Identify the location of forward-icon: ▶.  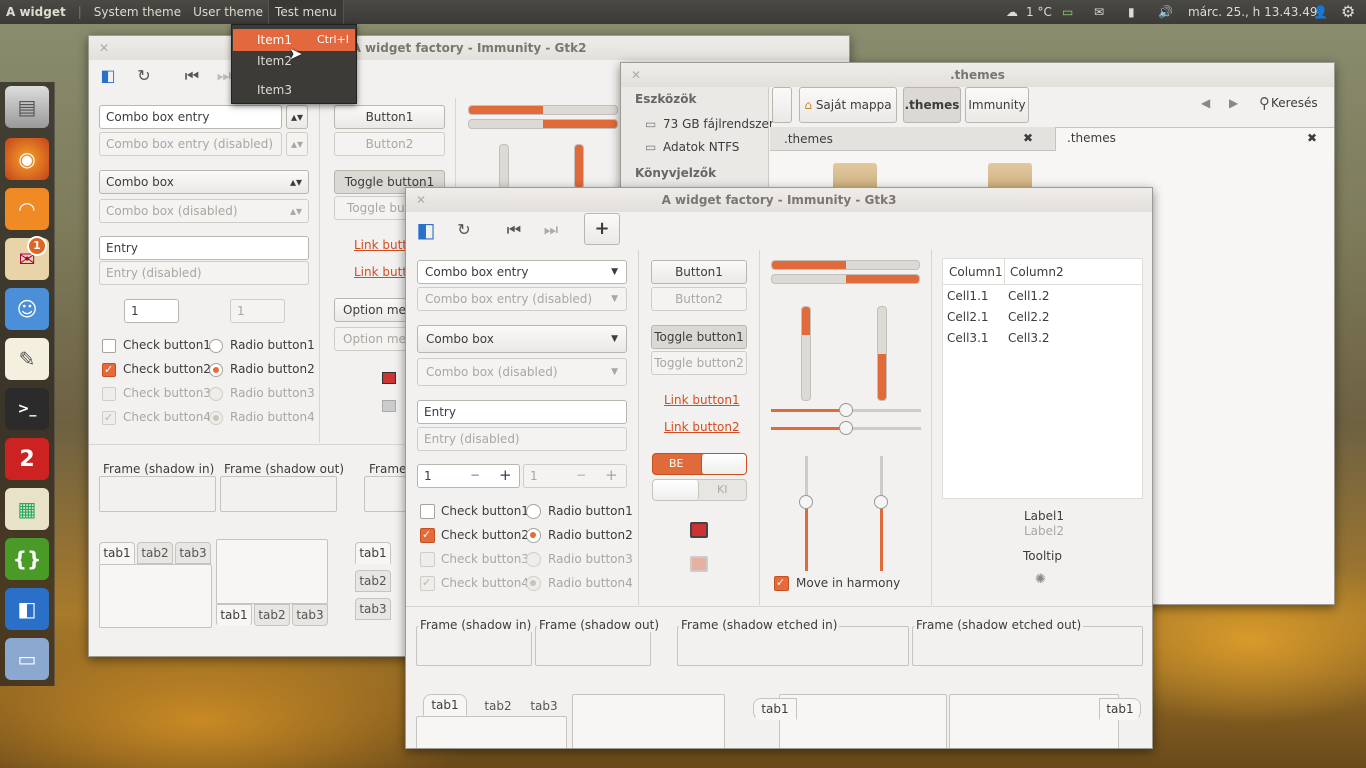
(1233, 103).